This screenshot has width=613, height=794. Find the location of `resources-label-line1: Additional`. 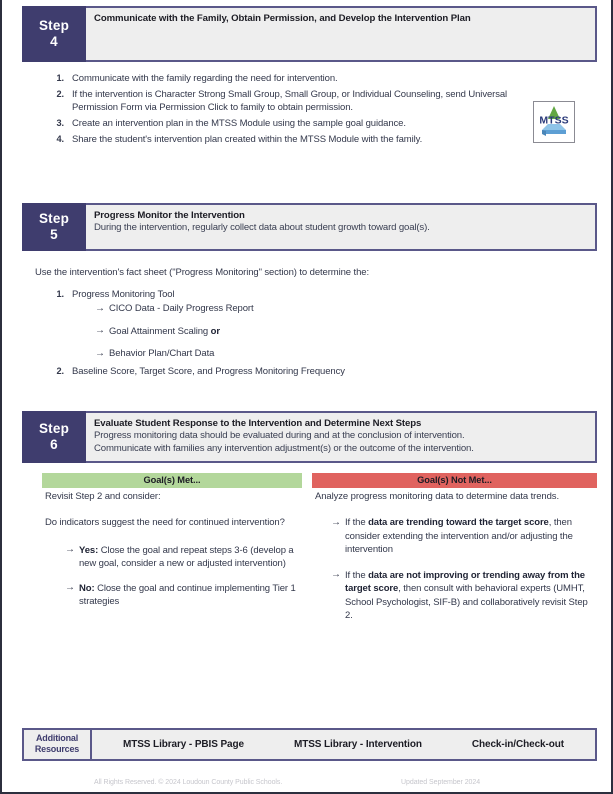

resources-label-line1: Additional is located at coordinates (57, 738).